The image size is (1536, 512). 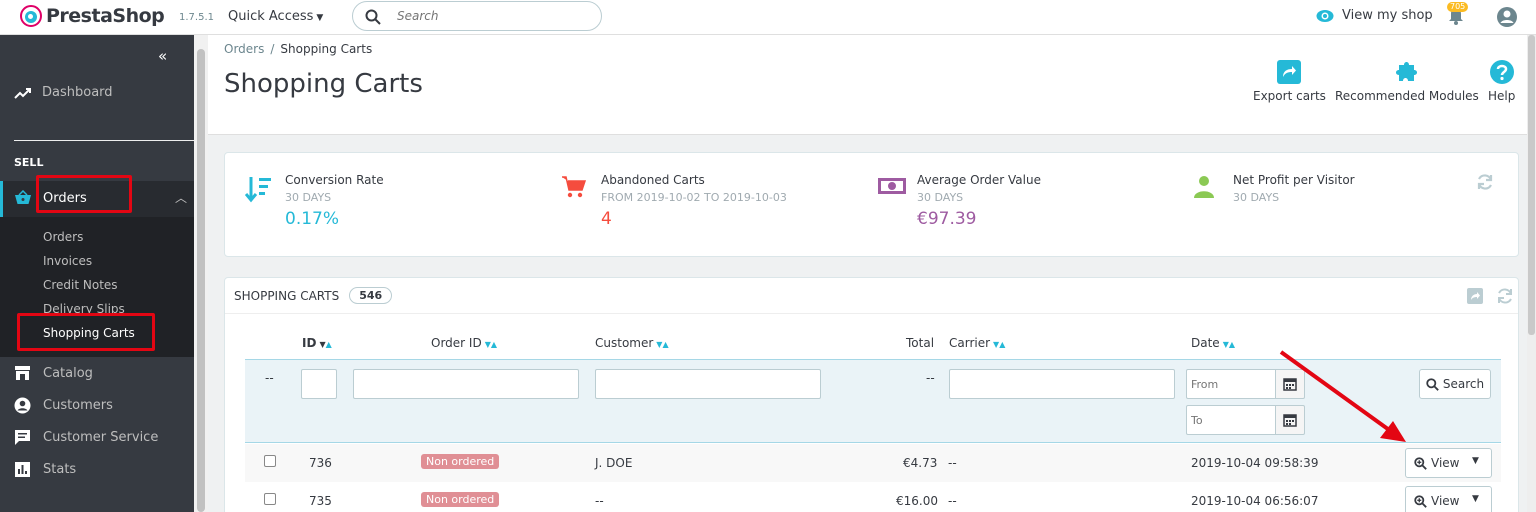 What do you see at coordinates (466, 384) in the screenshot?
I see `filter-order-id-input` at bounding box center [466, 384].